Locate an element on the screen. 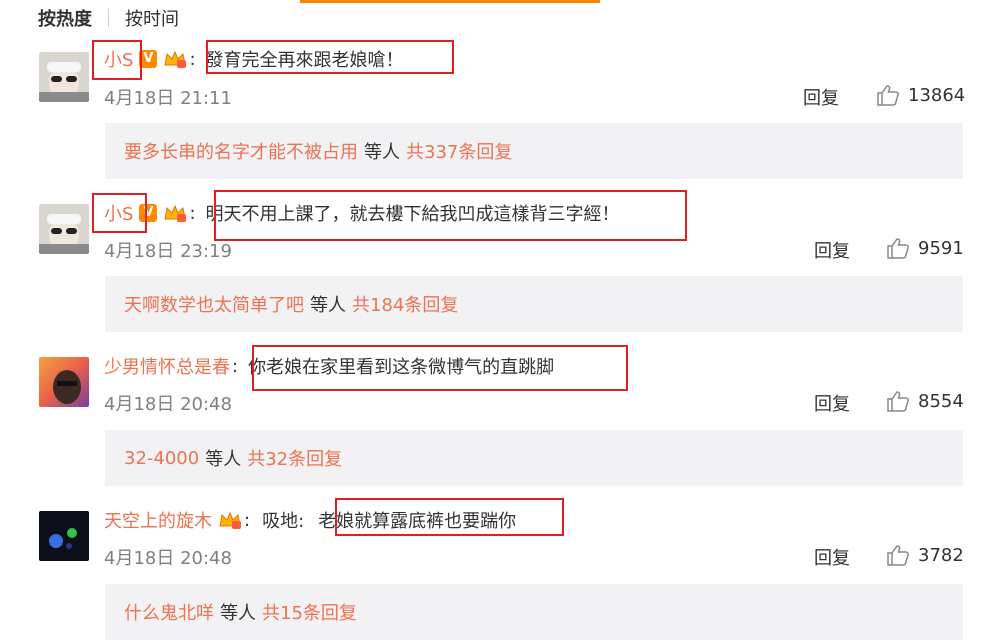 The width and height of the screenshot is (985, 640). sort-by-time-tab: 按时间 is located at coordinates (152, 18).